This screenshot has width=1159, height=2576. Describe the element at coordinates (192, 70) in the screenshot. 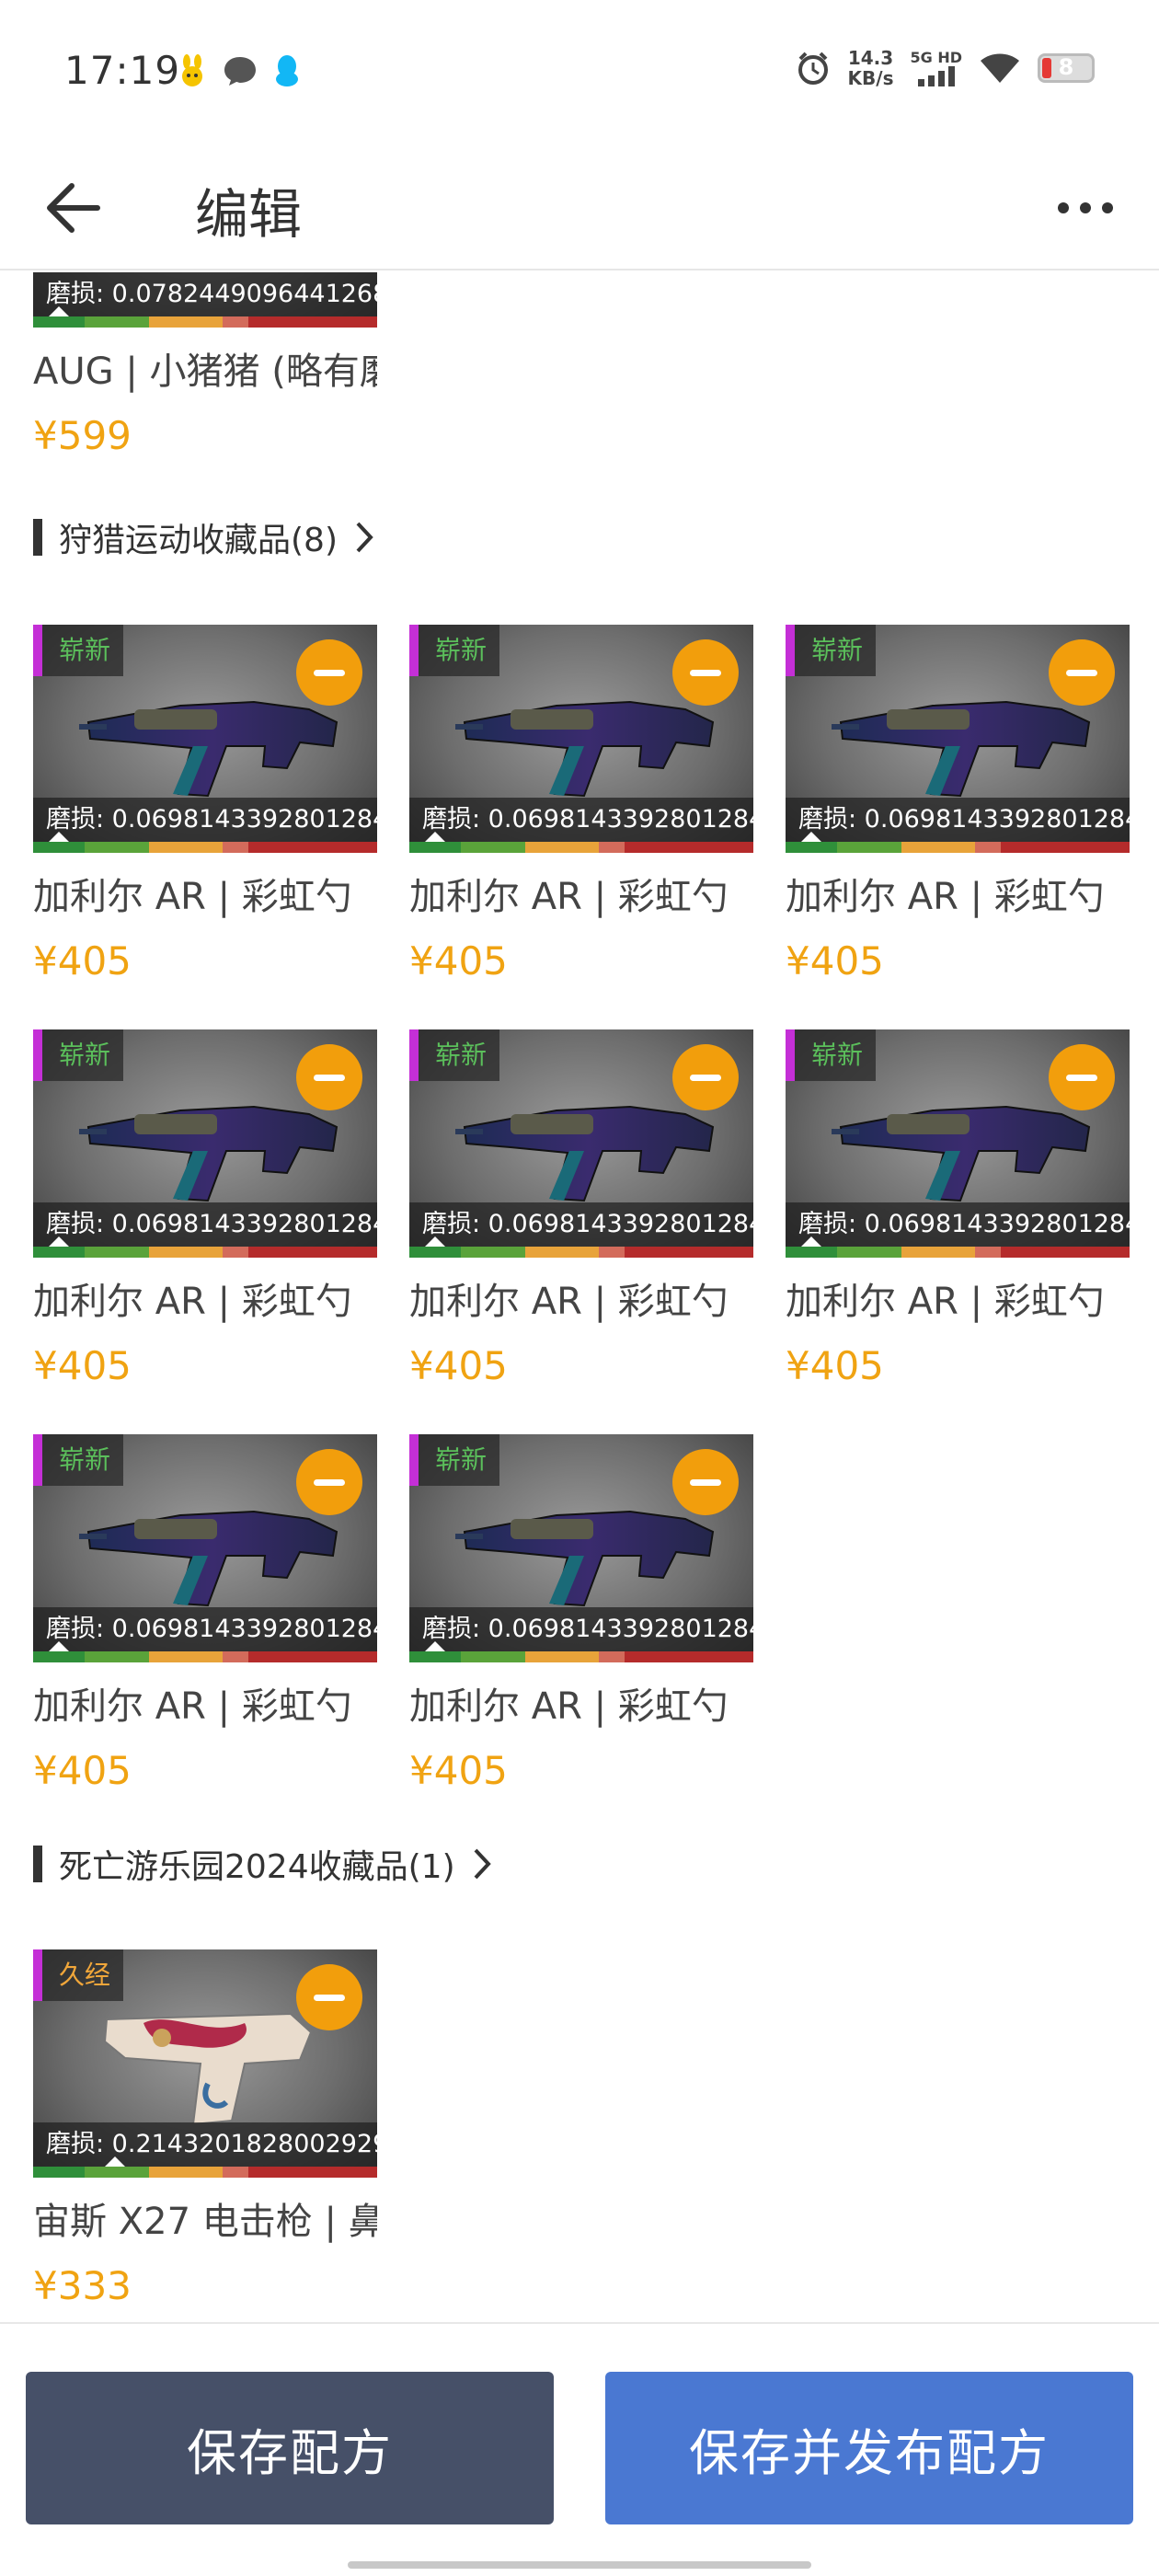

I see `bunny-app-icon` at that location.